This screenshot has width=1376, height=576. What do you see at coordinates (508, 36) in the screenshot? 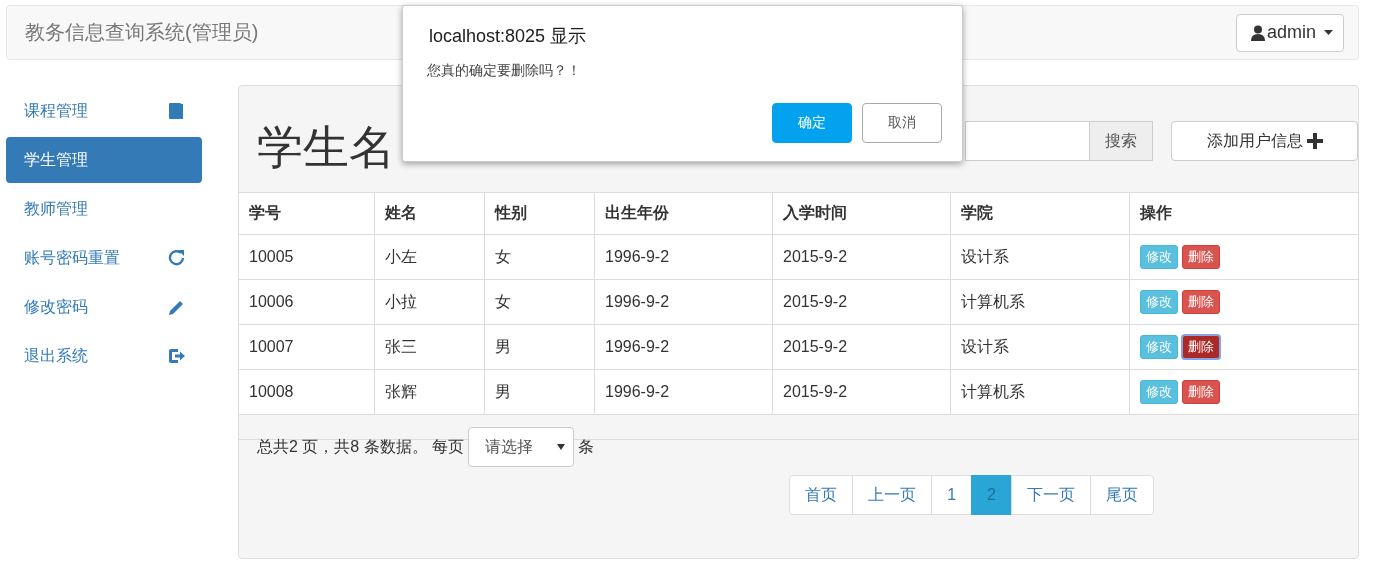
I see `dialog-title: localhost:8025 显示` at bounding box center [508, 36].